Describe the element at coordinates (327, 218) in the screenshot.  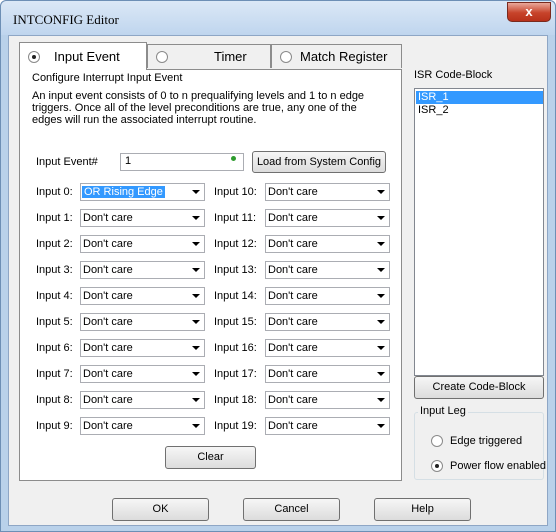
I see `input-11-select: Don't care` at that location.